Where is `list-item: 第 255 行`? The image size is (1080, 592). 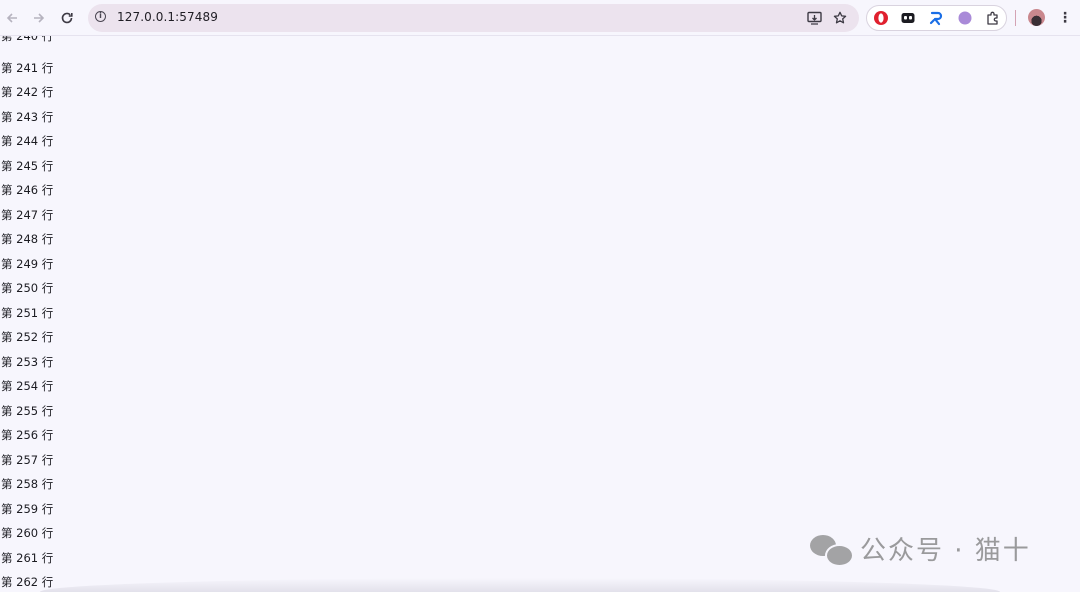
list-item: 第 255 行 is located at coordinates (27, 411).